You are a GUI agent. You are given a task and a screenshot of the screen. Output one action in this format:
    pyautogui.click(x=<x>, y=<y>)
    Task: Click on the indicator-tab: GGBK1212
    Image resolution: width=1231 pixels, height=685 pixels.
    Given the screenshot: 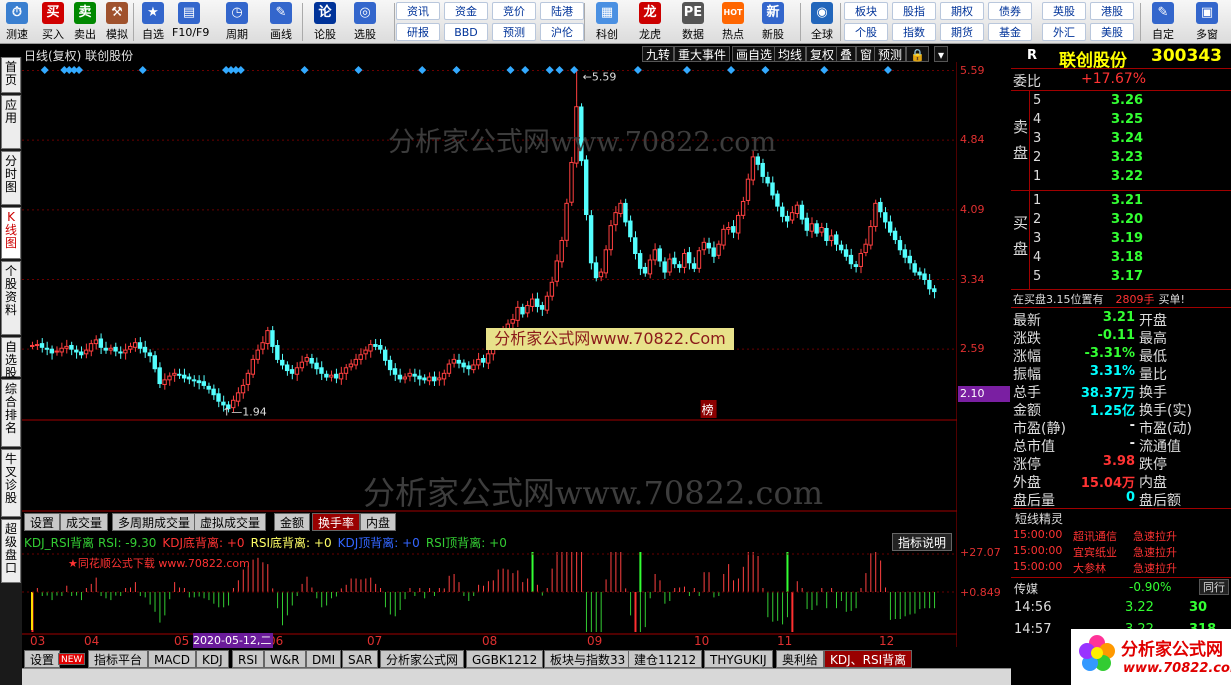 What is the action you would take?
    pyautogui.click(x=505, y=659)
    